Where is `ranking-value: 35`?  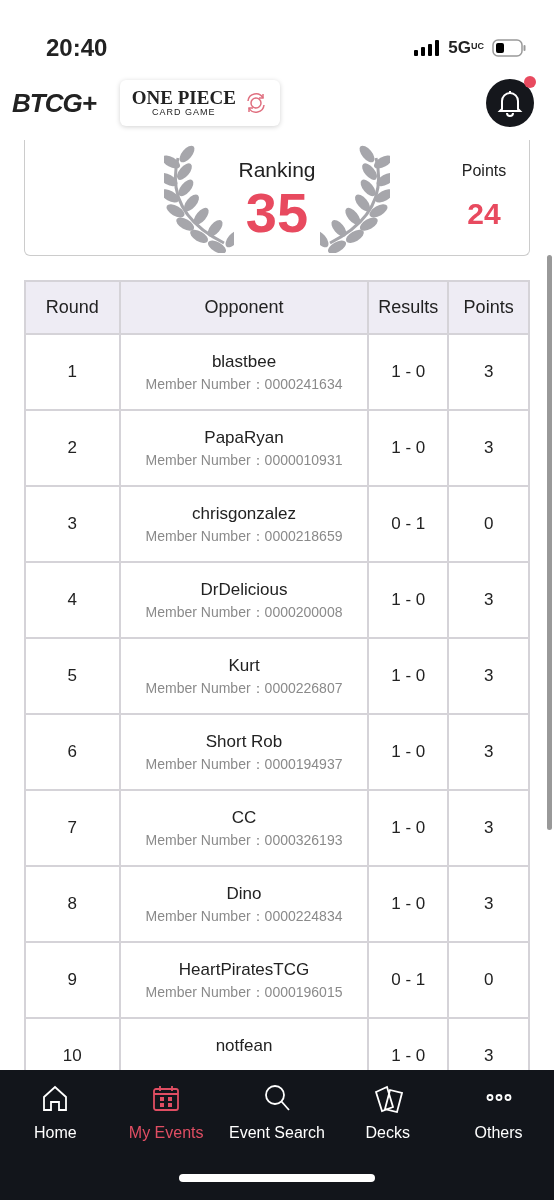
ranking-value: 35 is located at coordinates (277, 213).